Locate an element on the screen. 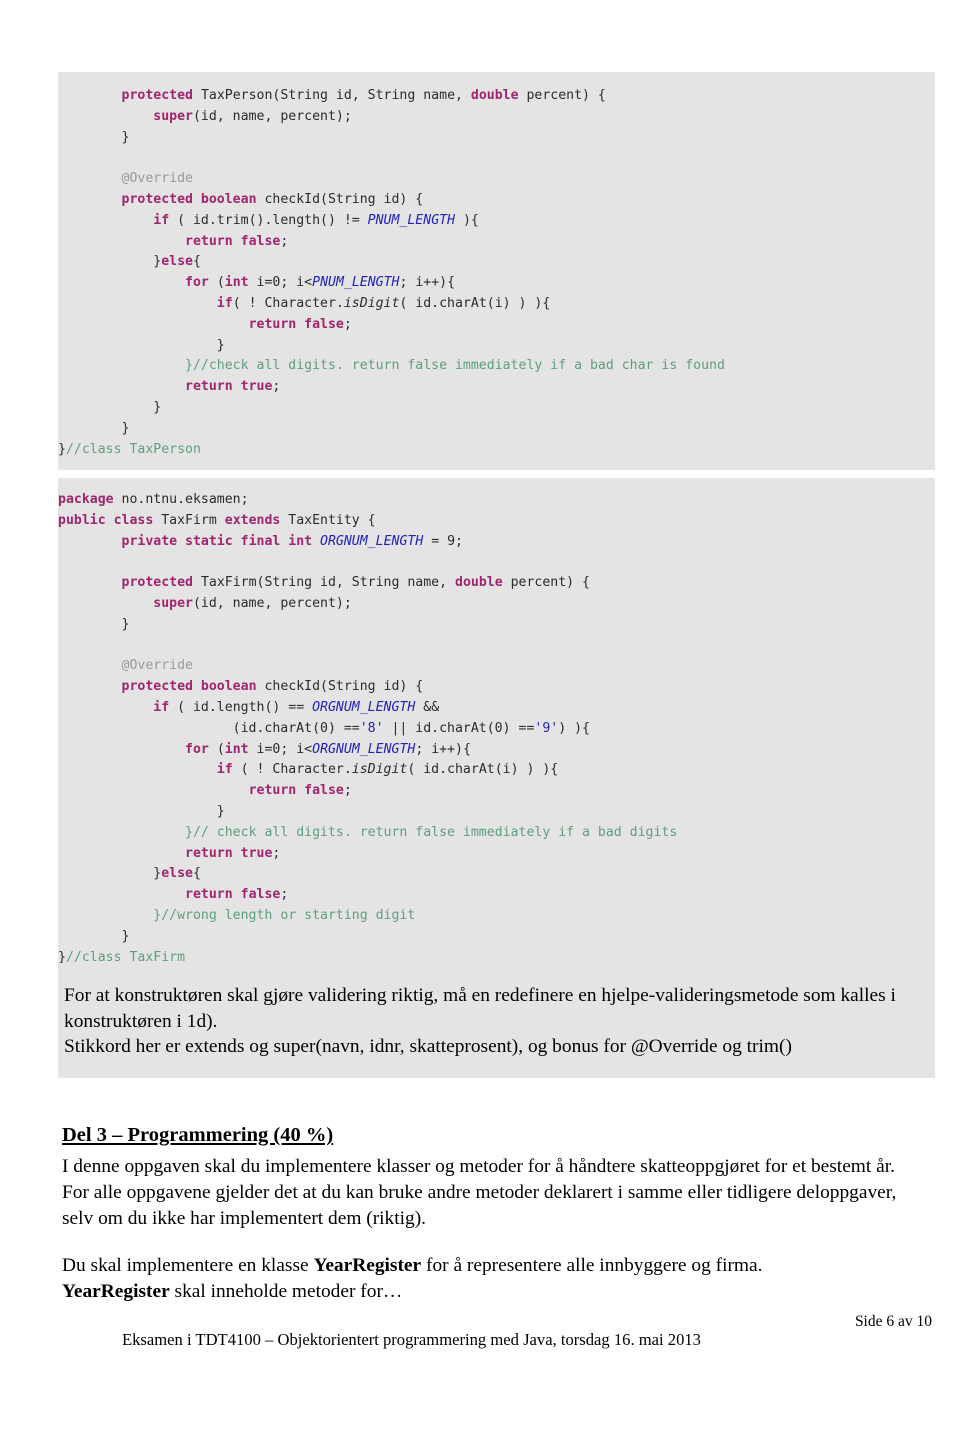 The height and width of the screenshot is (1445, 960). code-line: for (int i=0; i<PNUM_LENGTH; i++){ is located at coordinates (496, 283).